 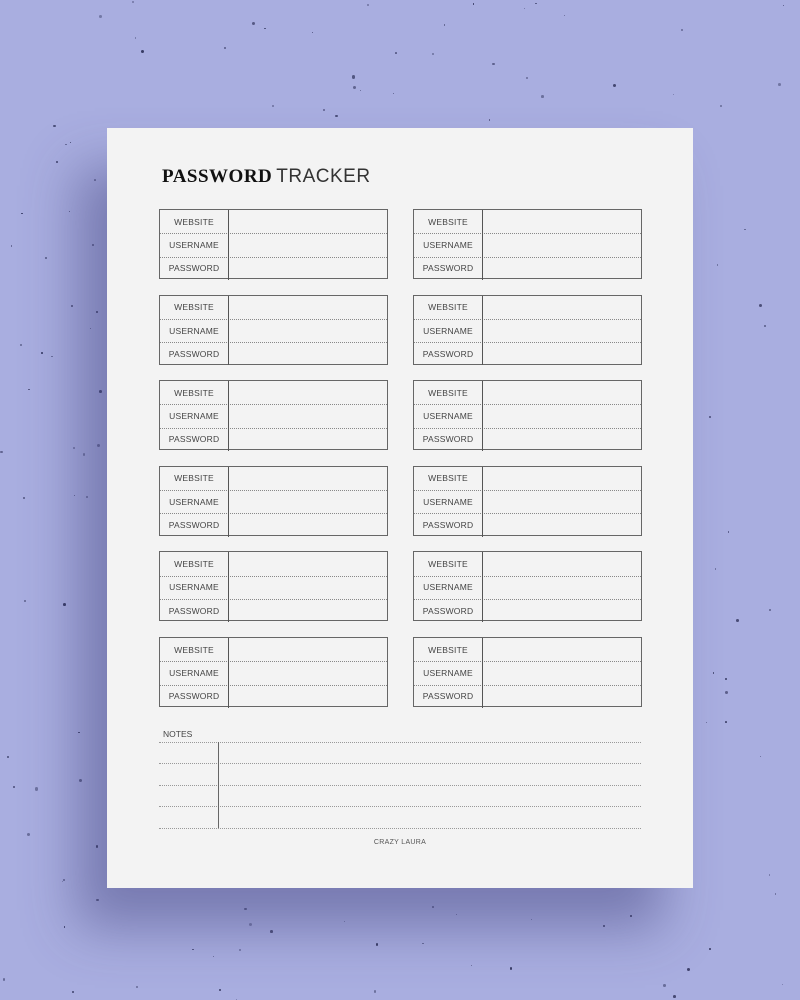 I want to click on title-light: TRACKER, so click(x=323, y=176).